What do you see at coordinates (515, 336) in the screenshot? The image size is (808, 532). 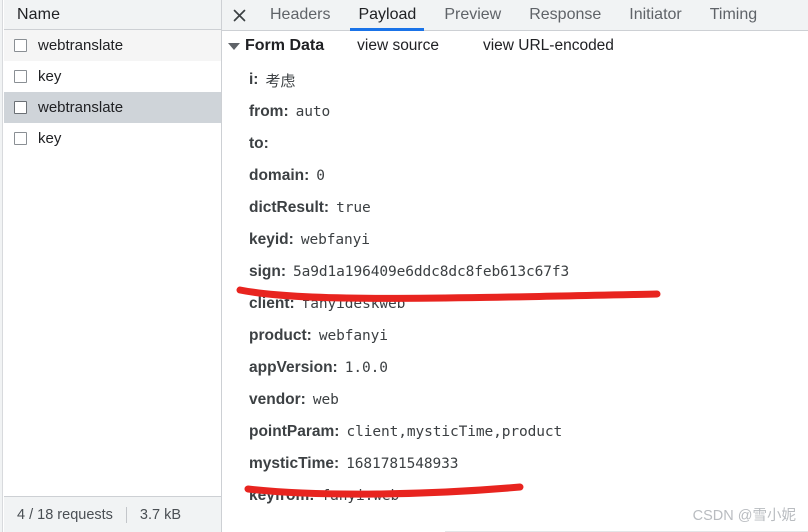 I see `form-data-row-product: product: webfanyi` at bounding box center [515, 336].